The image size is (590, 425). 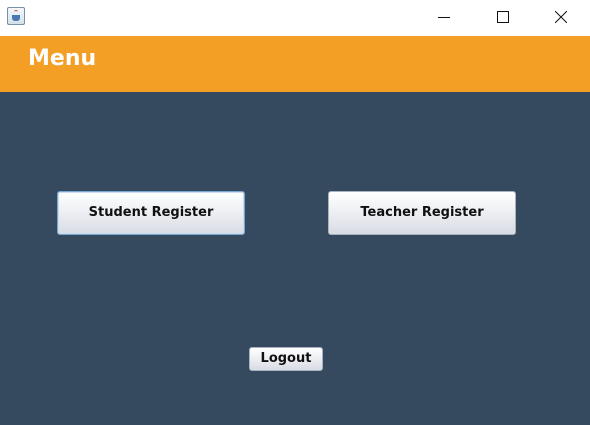 I want to click on maximize-button, so click(x=503, y=17).